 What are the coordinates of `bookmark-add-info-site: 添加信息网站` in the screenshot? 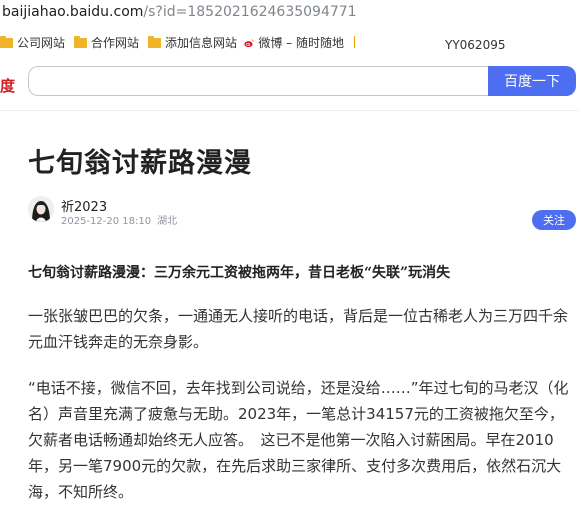 It's located at (192, 42).